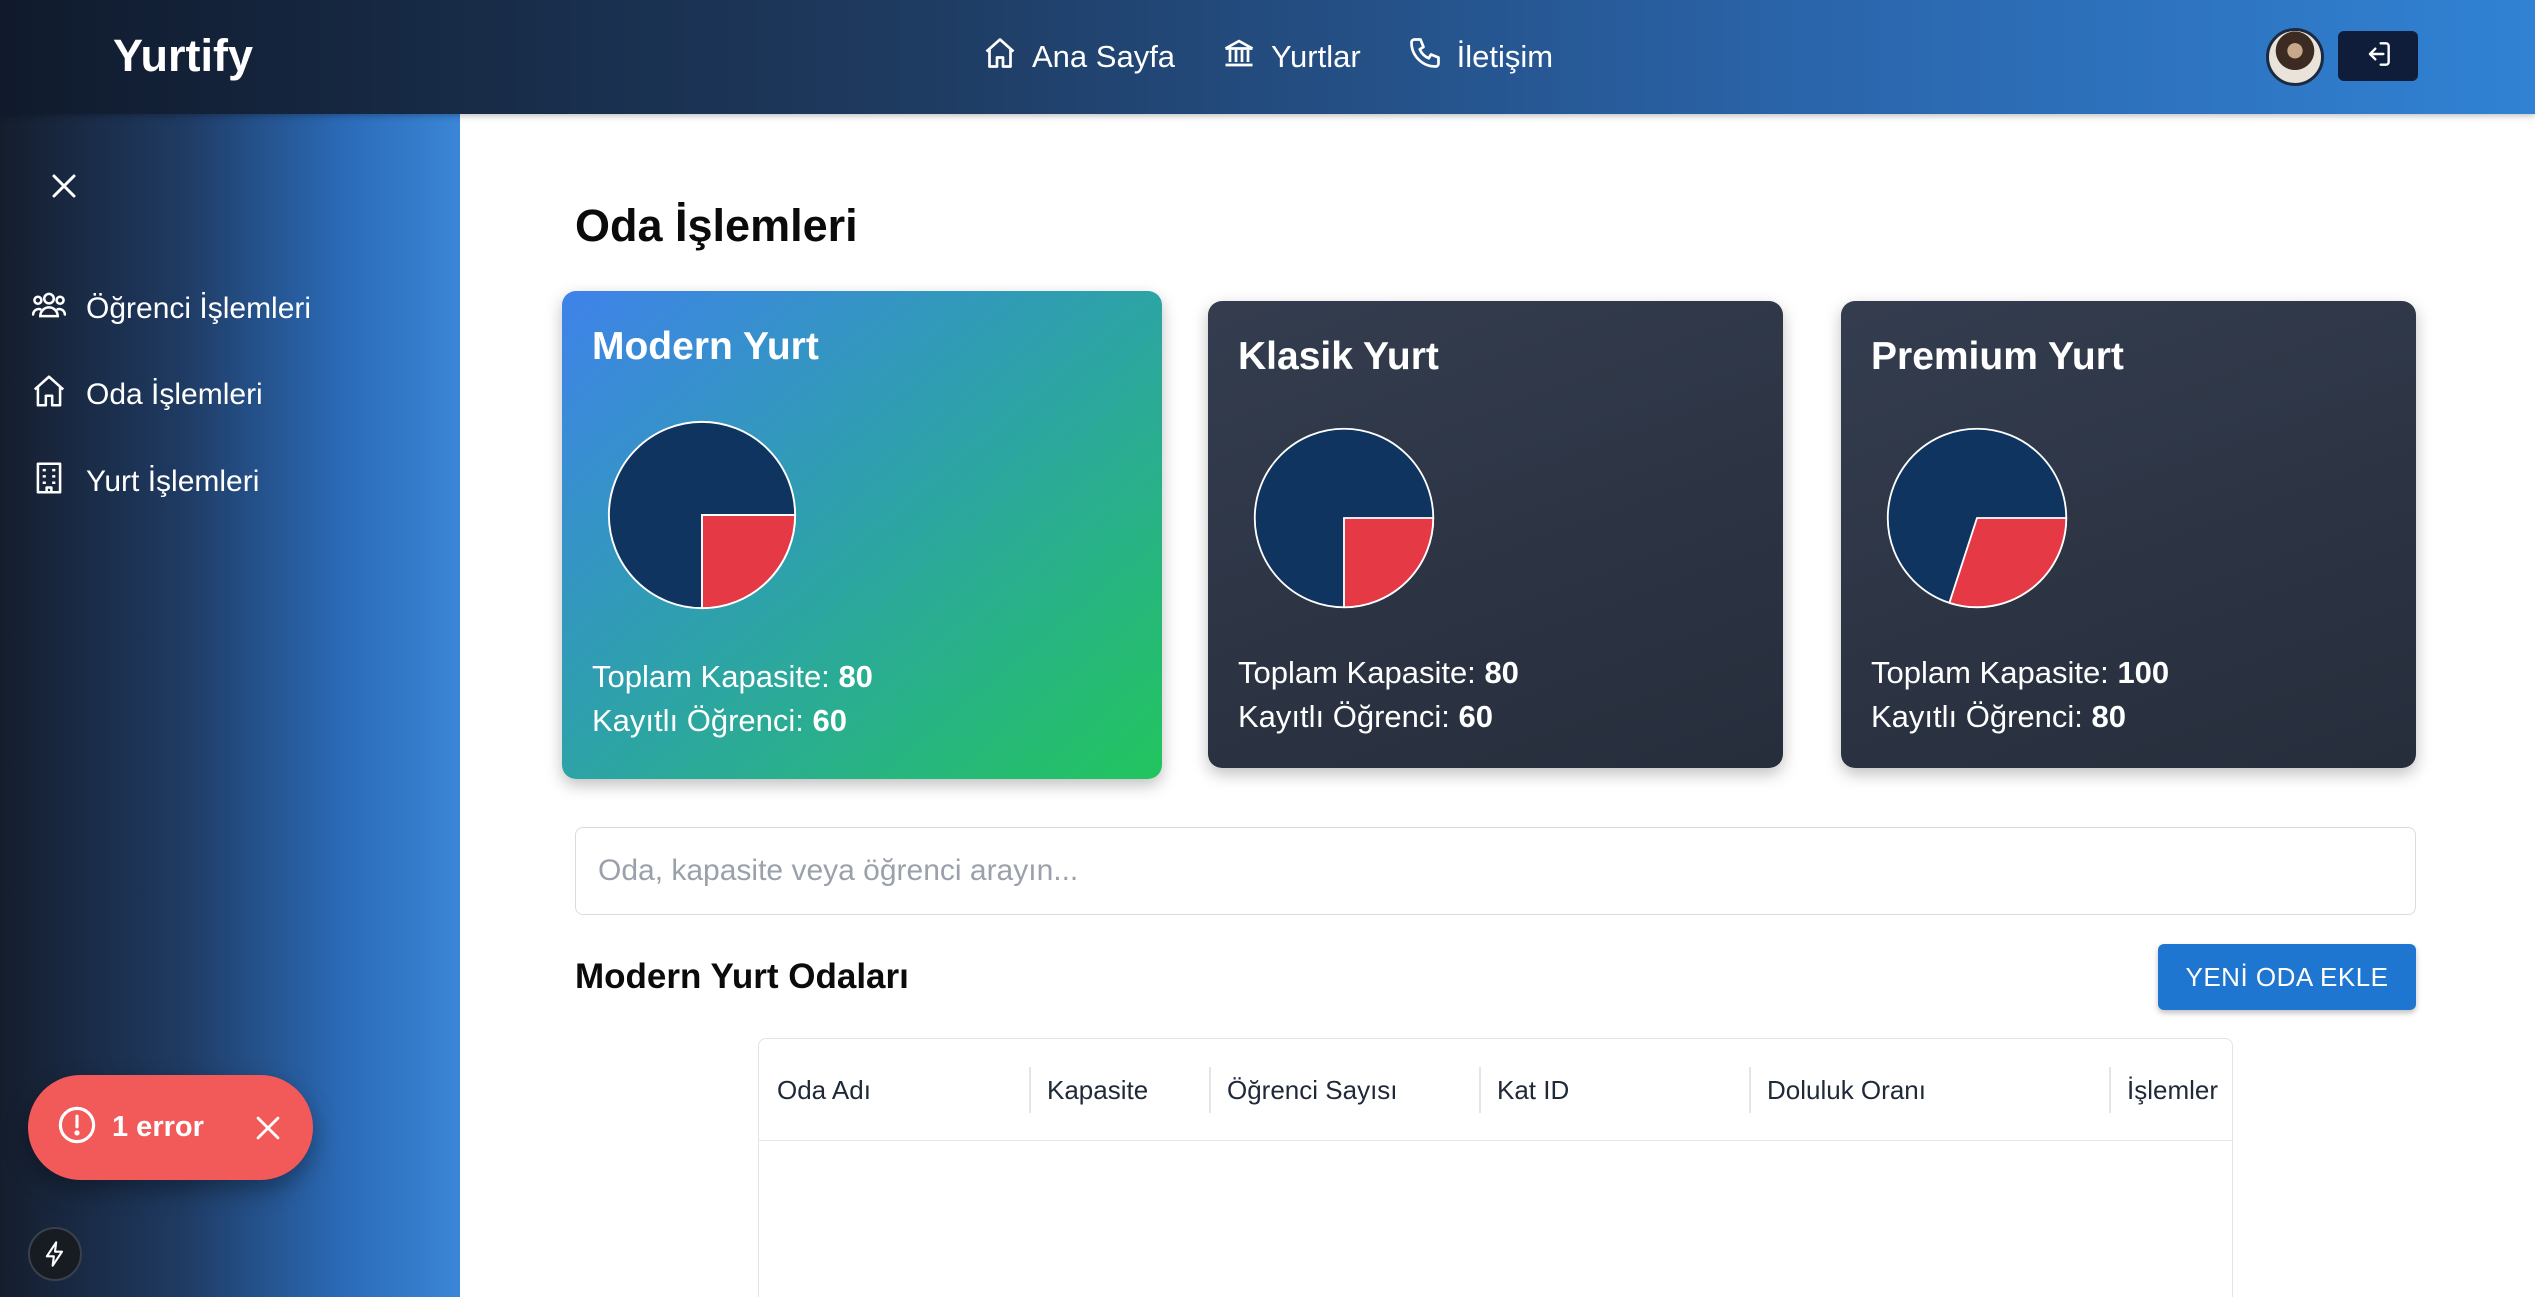  I want to click on add-room-button: YENİ ODA EKLE, so click(2287, 977).